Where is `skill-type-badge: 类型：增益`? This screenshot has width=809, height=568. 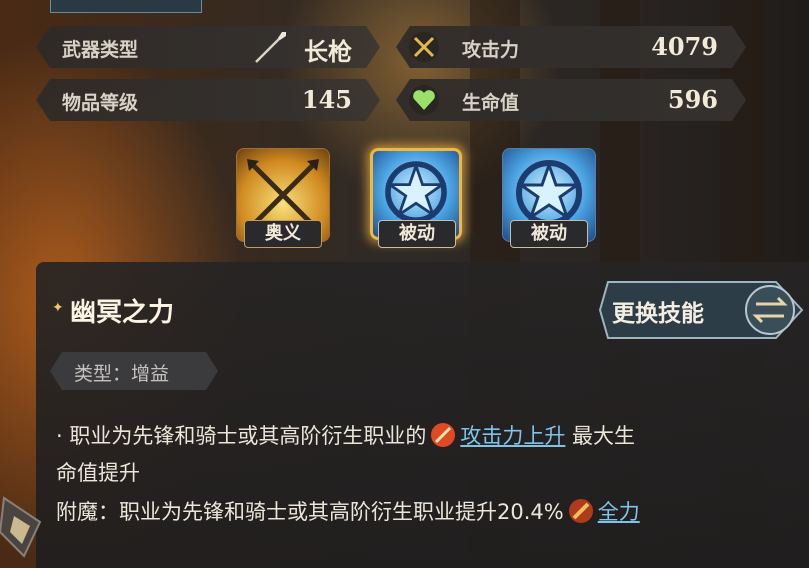
skill-type-badge: 类型：增益 is located at coordinates (134, 371).